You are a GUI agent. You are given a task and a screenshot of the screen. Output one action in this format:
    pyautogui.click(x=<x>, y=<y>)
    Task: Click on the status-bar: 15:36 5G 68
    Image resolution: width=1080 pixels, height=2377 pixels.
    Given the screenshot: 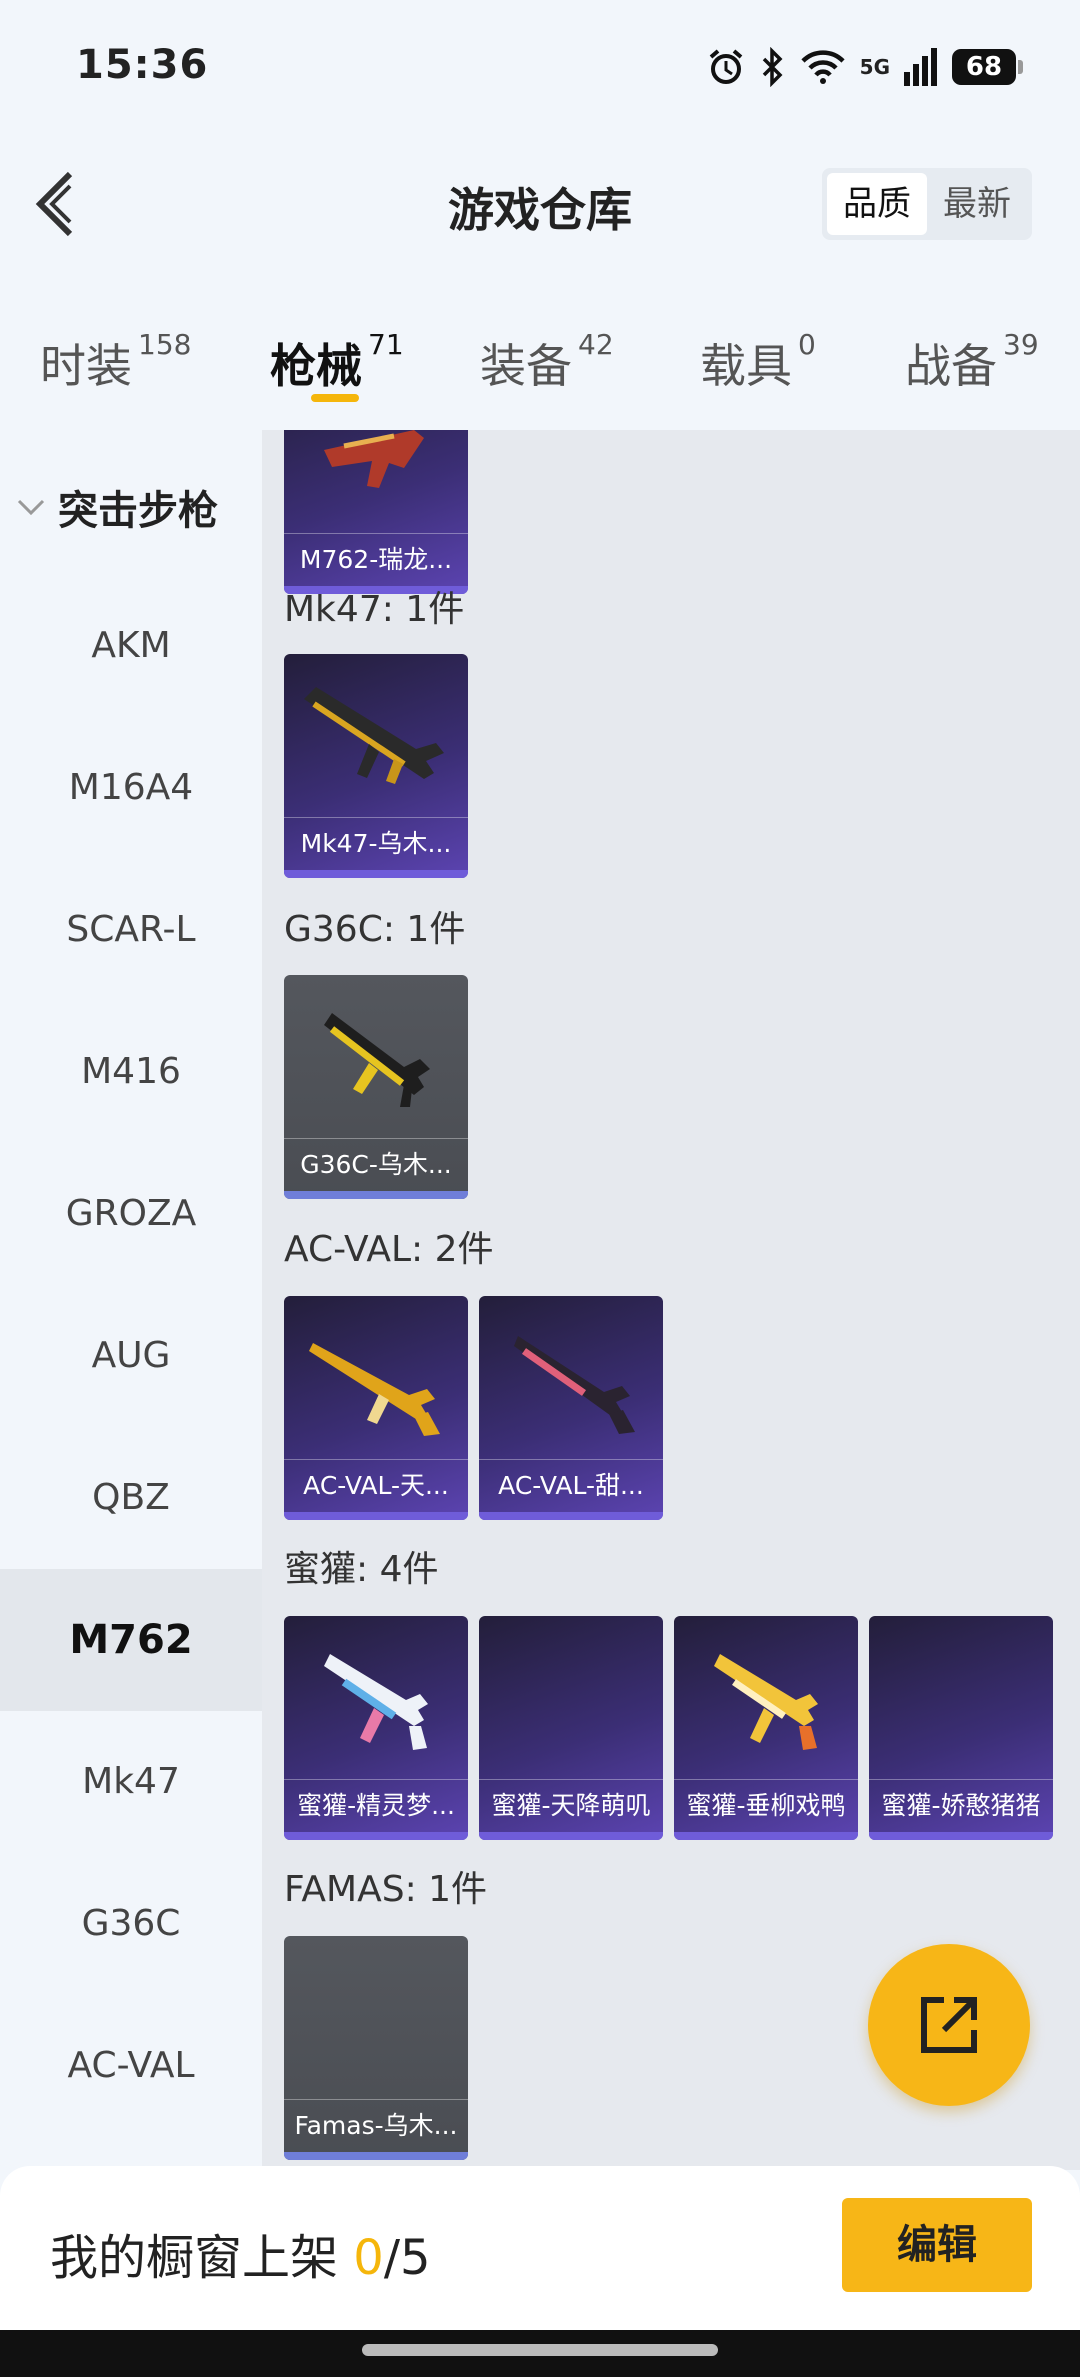 What is the action you would take?
    pyautogui.click(x=540, y=70)
    